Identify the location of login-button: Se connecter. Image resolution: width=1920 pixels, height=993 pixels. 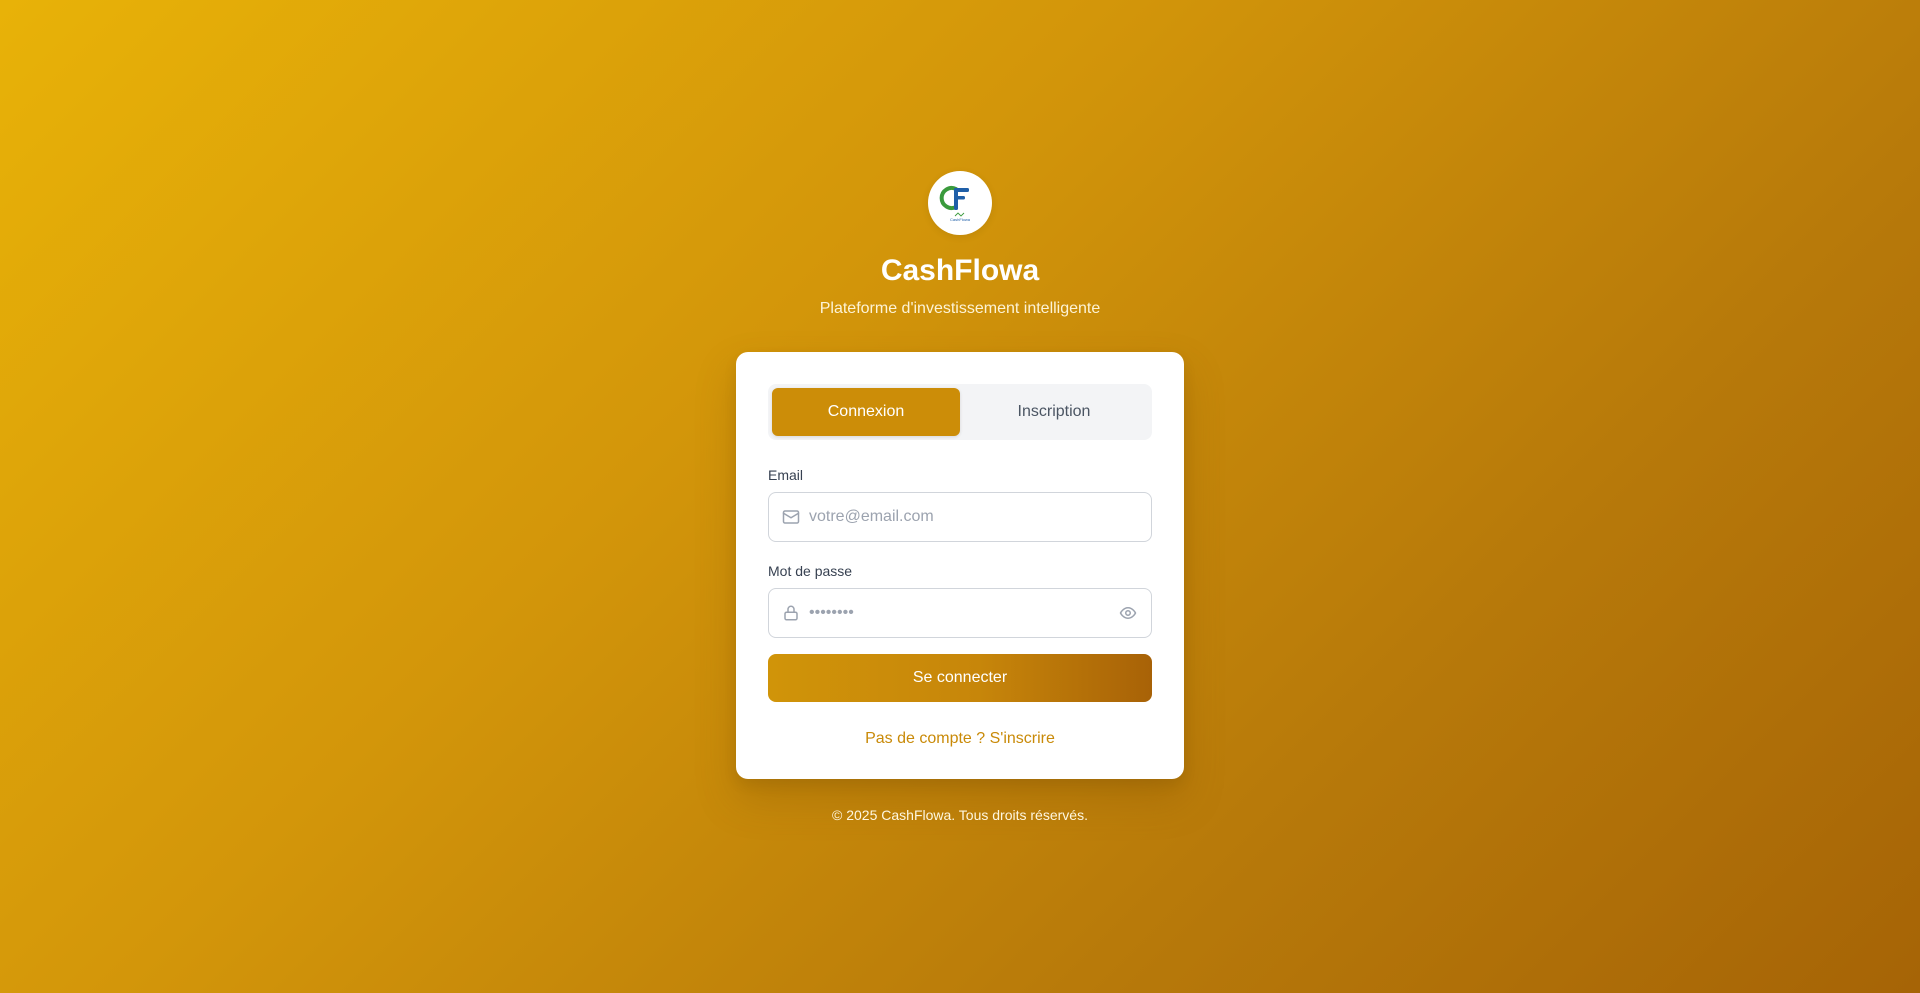
(960, 678).